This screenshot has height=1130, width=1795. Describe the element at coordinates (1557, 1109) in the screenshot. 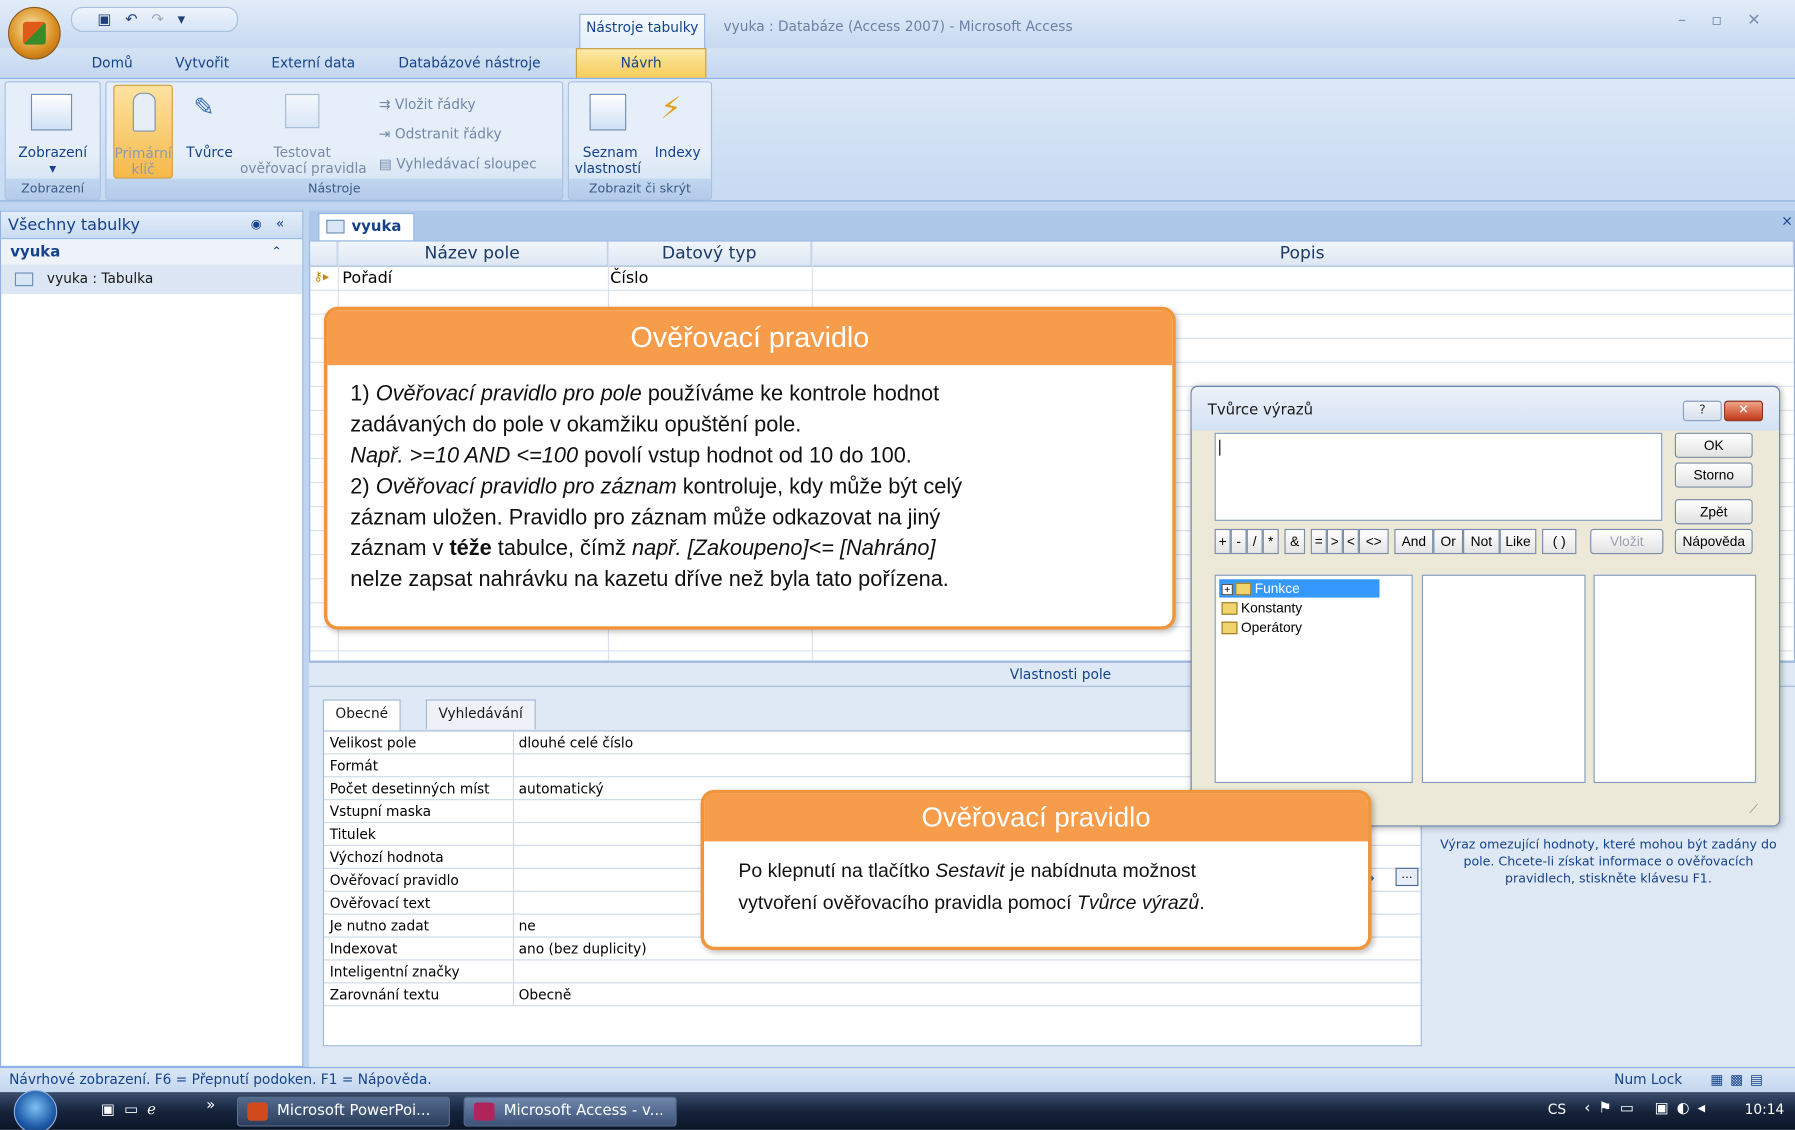

I see `language-indicator: CS` at that location.